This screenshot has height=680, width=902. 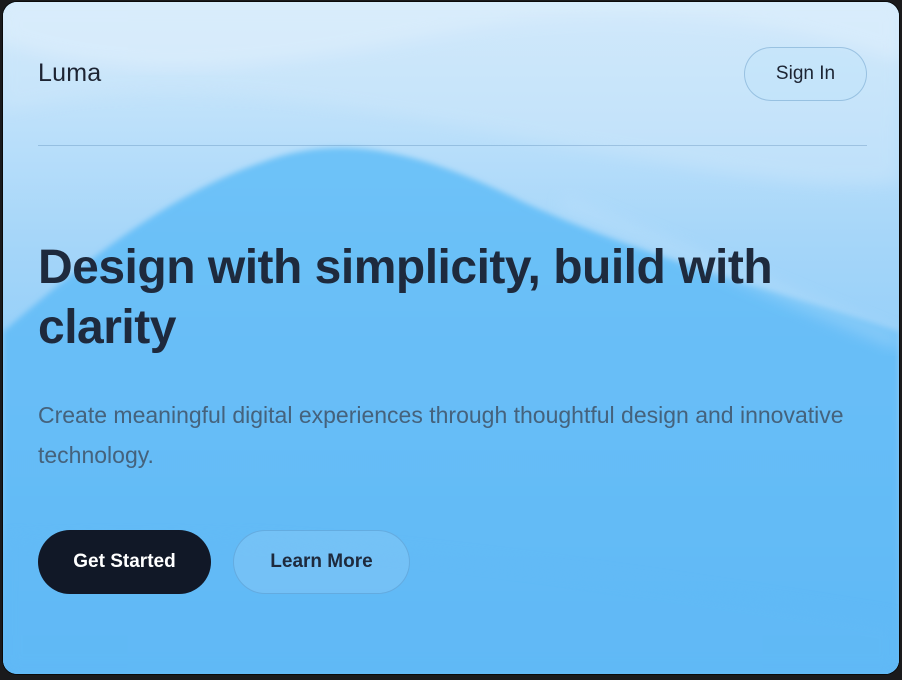 What do you see at coordinates (805, 74) in the screenshot?
I see `sign-in-button: Sign In` at bounding box center [805, 74].